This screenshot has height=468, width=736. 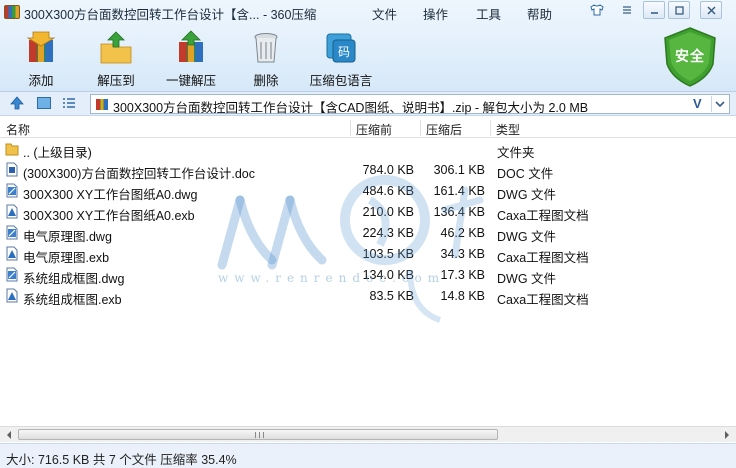 I want to click on file-size: 784.0 KB, so click(x=388, y=170).